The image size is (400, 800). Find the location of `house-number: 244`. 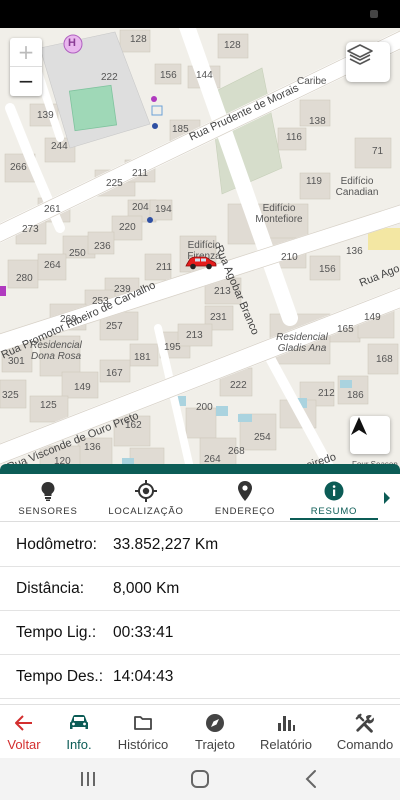

house-number: 244 is located at coordinates (59, 146).